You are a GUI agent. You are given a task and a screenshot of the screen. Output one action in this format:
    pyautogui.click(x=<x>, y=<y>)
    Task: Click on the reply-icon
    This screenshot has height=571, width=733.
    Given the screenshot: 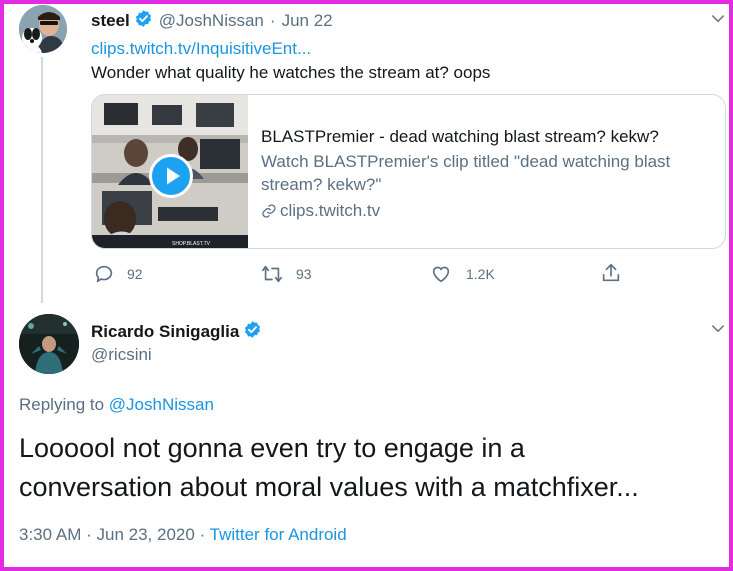 What is the action you would take?
    pyautogui.click(x=104, y=274)
    